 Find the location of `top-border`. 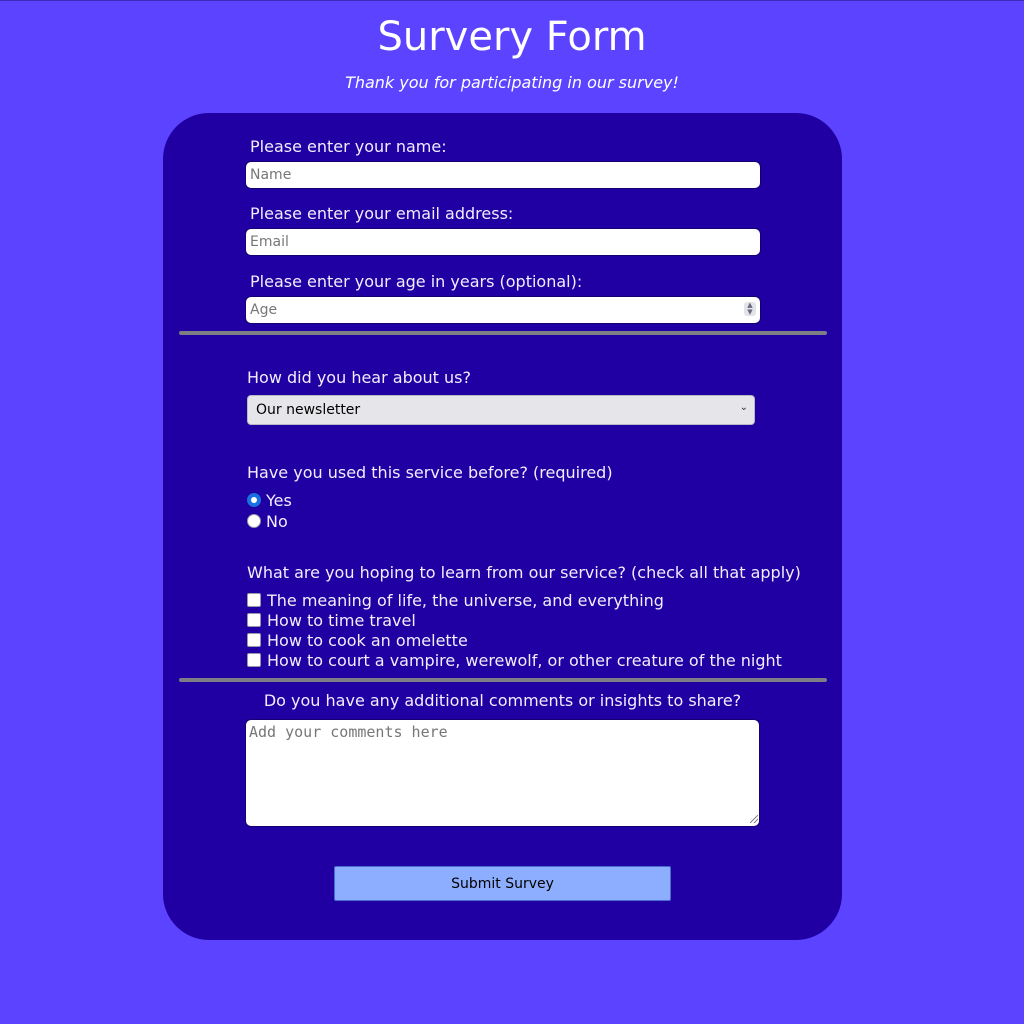

top-border is located at coordinates (512, 0).